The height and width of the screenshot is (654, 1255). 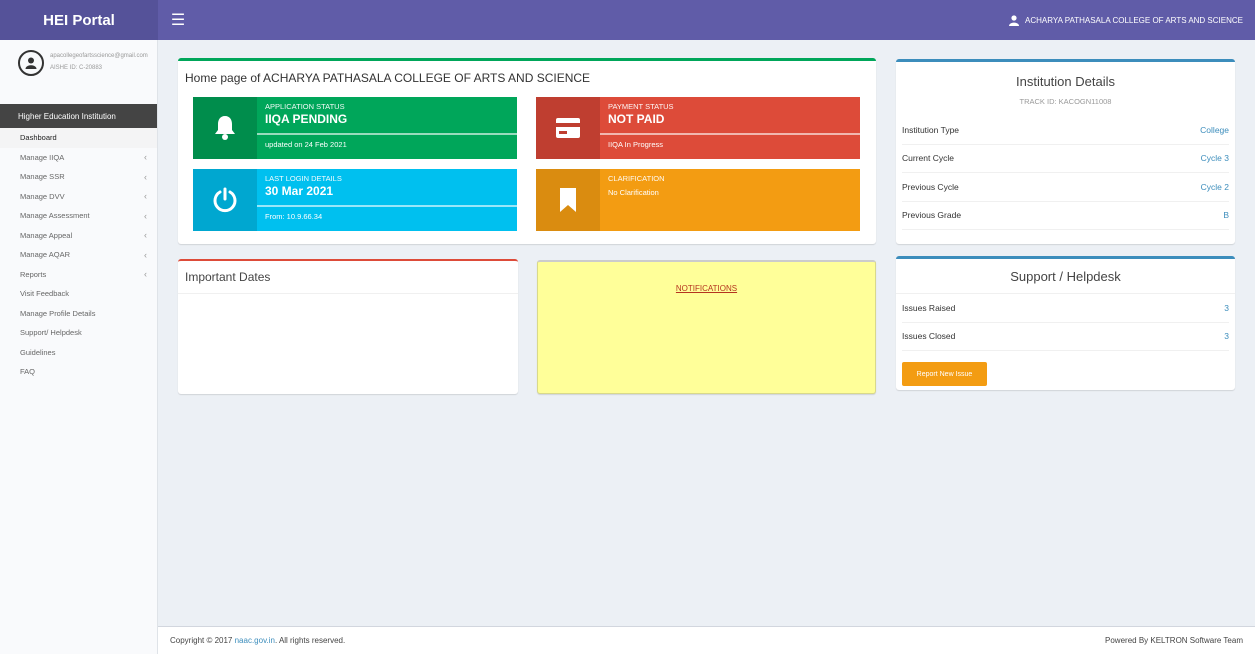 I want to click on user-email: apacollegeofartsscience@gmail.com, so click(x=99, y=56).